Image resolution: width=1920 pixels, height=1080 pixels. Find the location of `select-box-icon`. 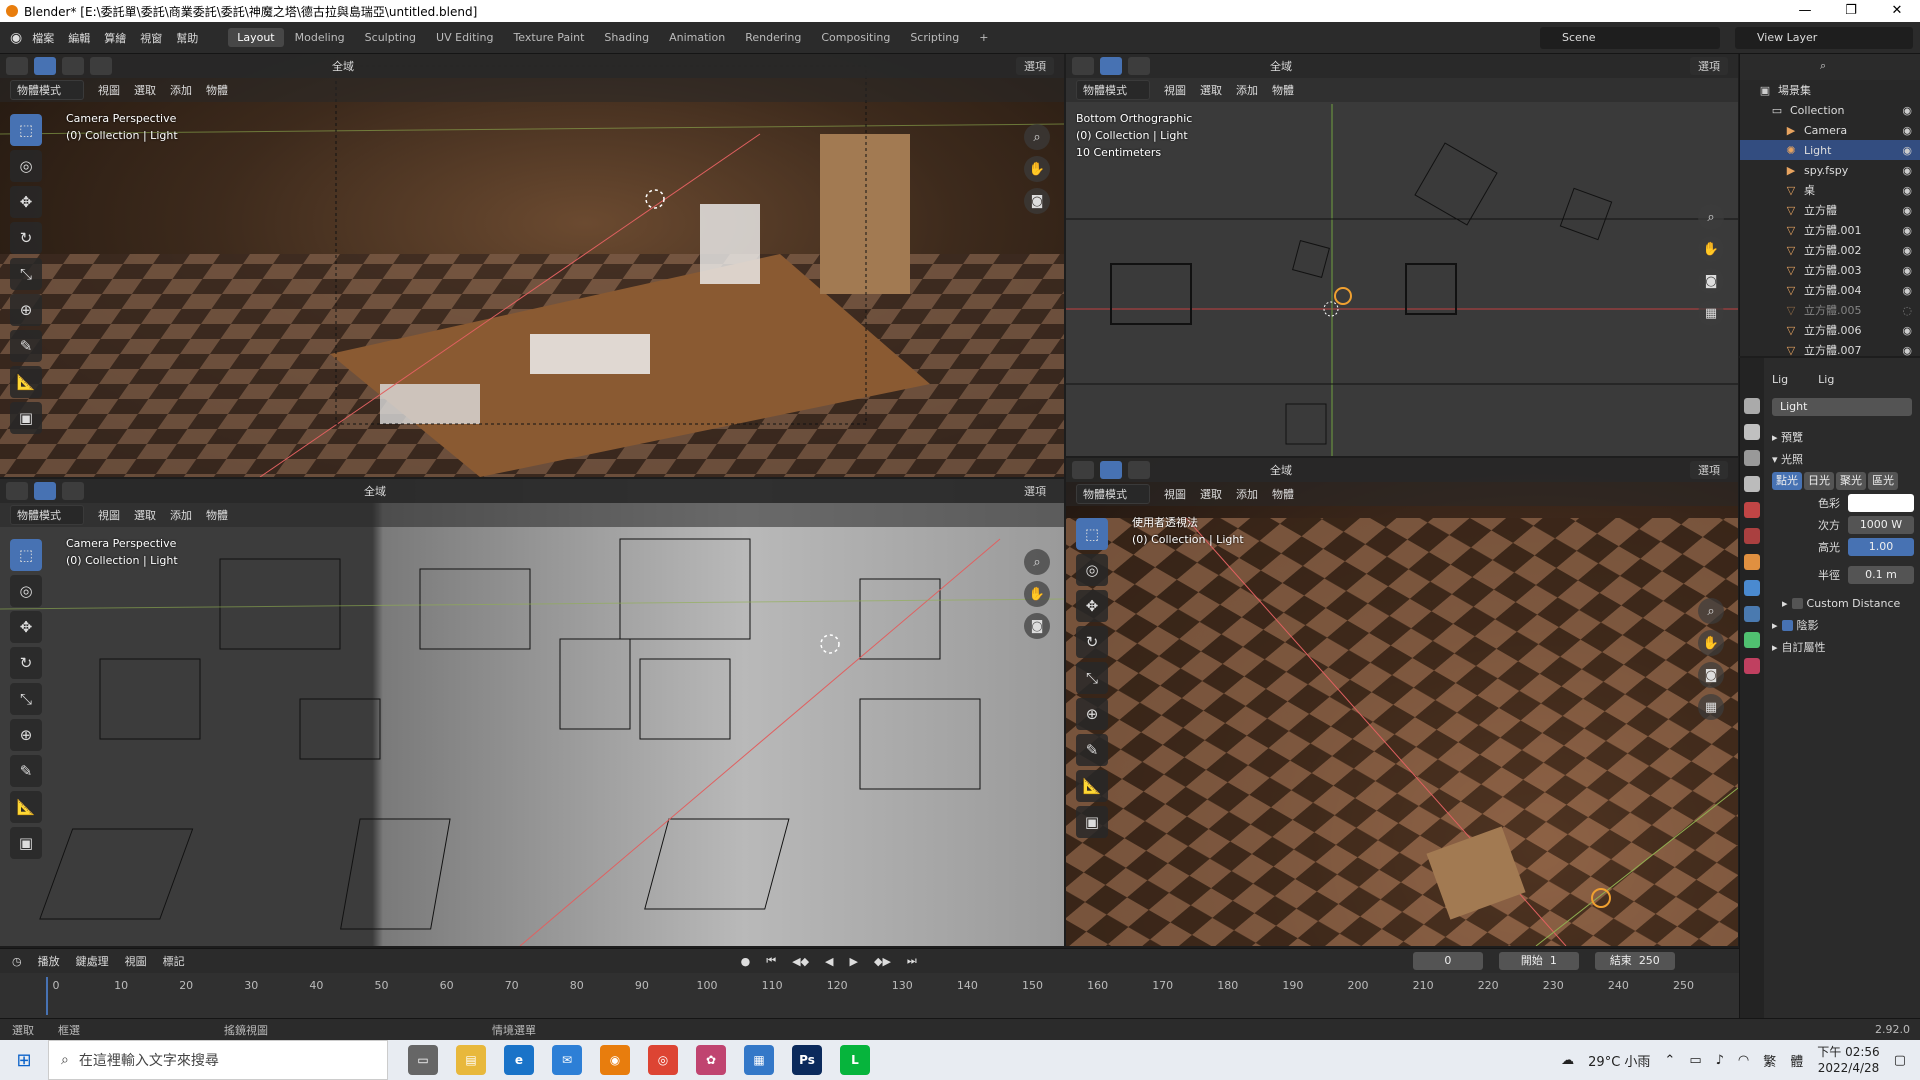

select-box-icon is located at coordinates (1139, 66).